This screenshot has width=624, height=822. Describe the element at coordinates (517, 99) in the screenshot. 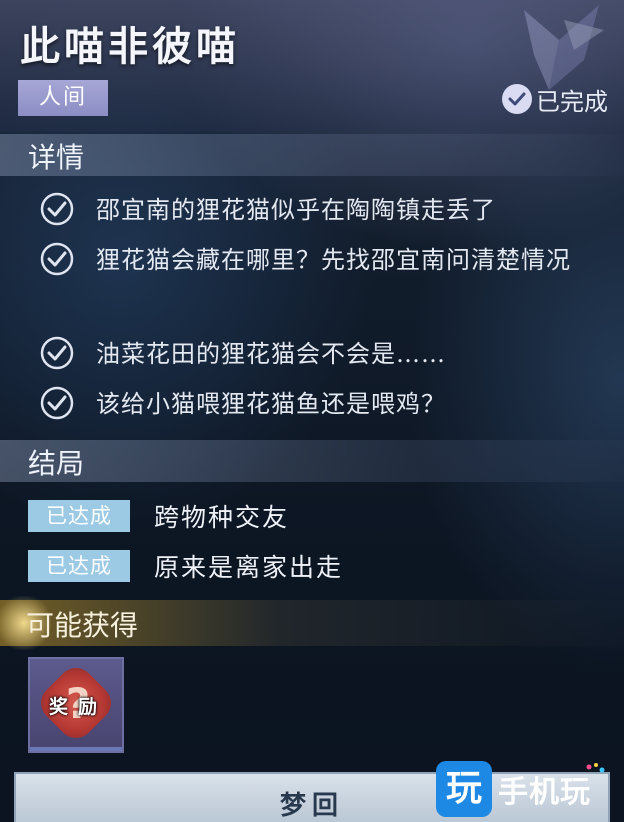

I see `completed-check-icon` at that location.